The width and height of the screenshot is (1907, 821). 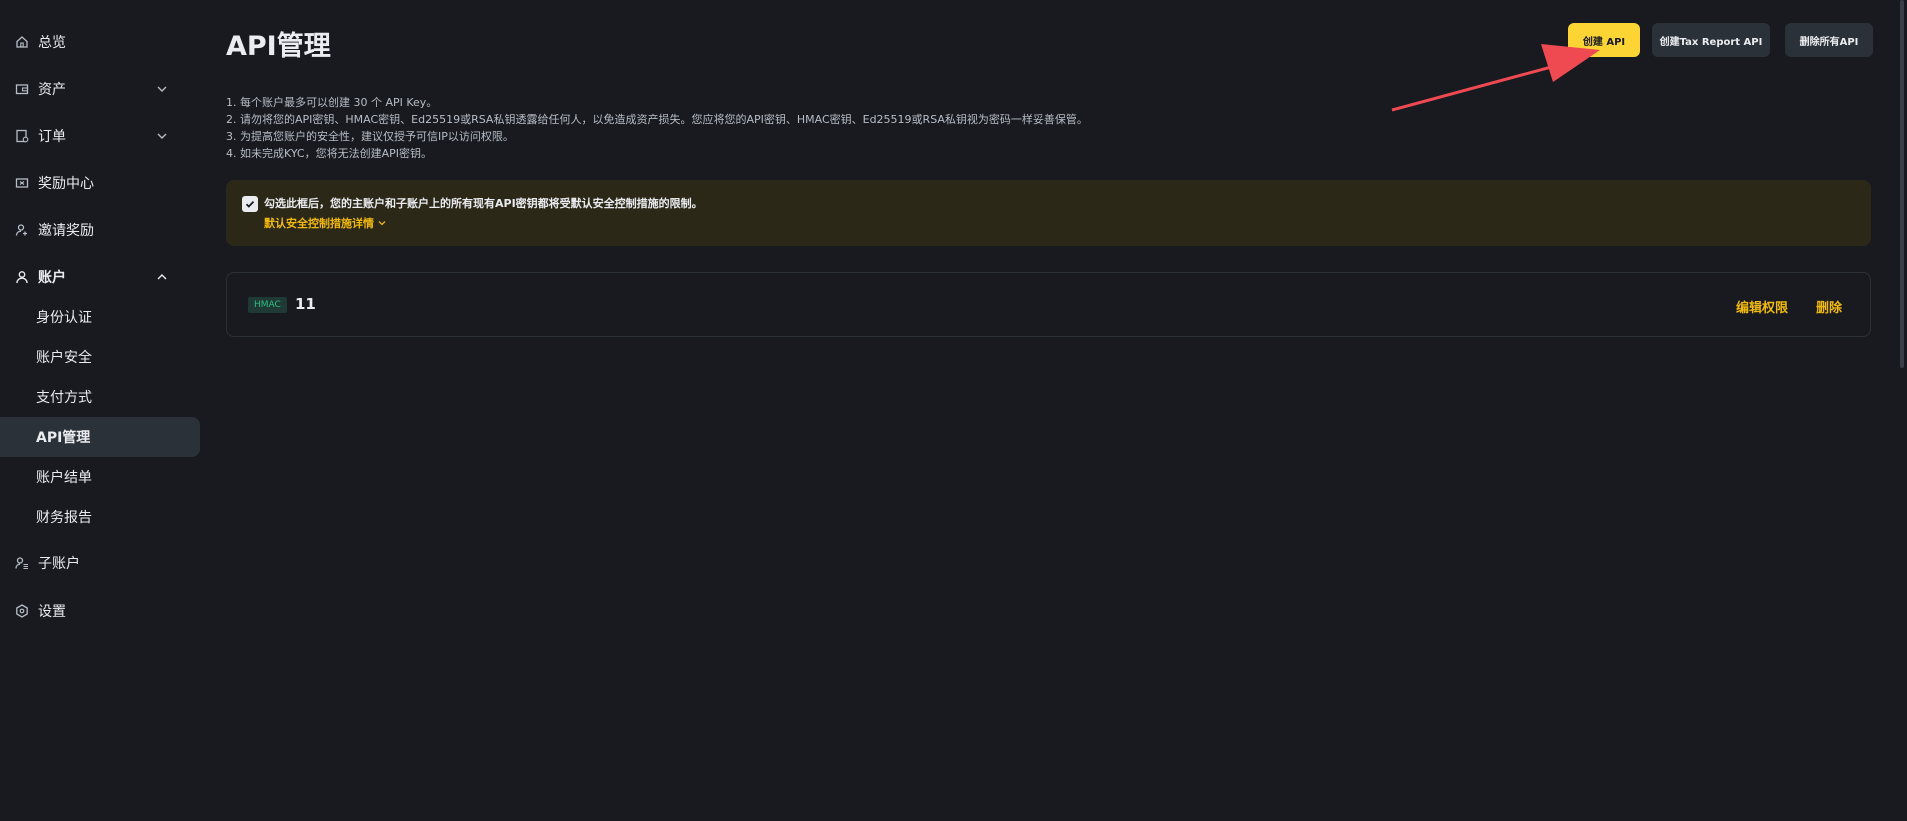 What do you see at coordinates (319, 223) in the screenshot?
I see `details-link-label: 默认安全控制措施详情` at bounding box center [319, 223].